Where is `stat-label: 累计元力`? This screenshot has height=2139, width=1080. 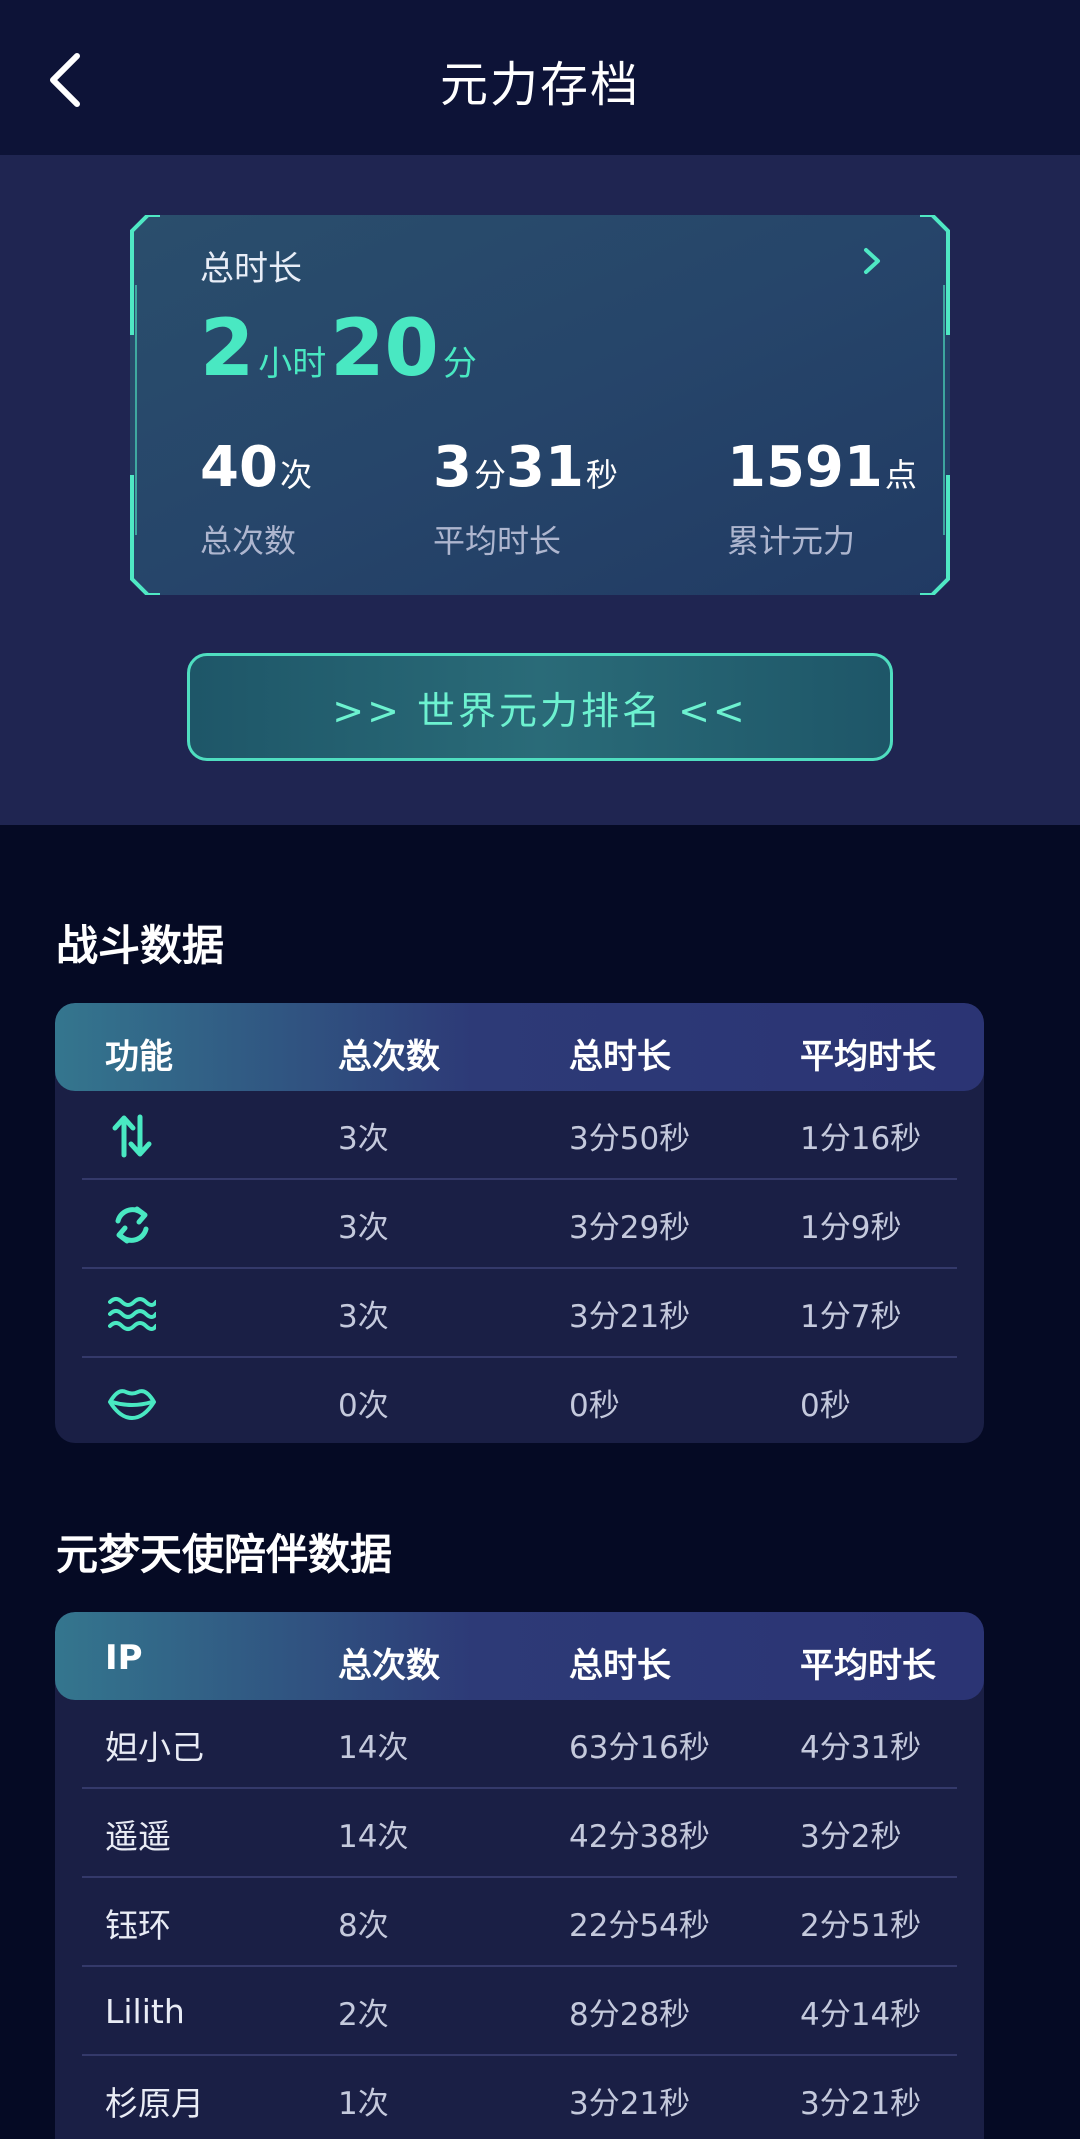 stat-label: 累计元力 is located at coordinates (791, 541).